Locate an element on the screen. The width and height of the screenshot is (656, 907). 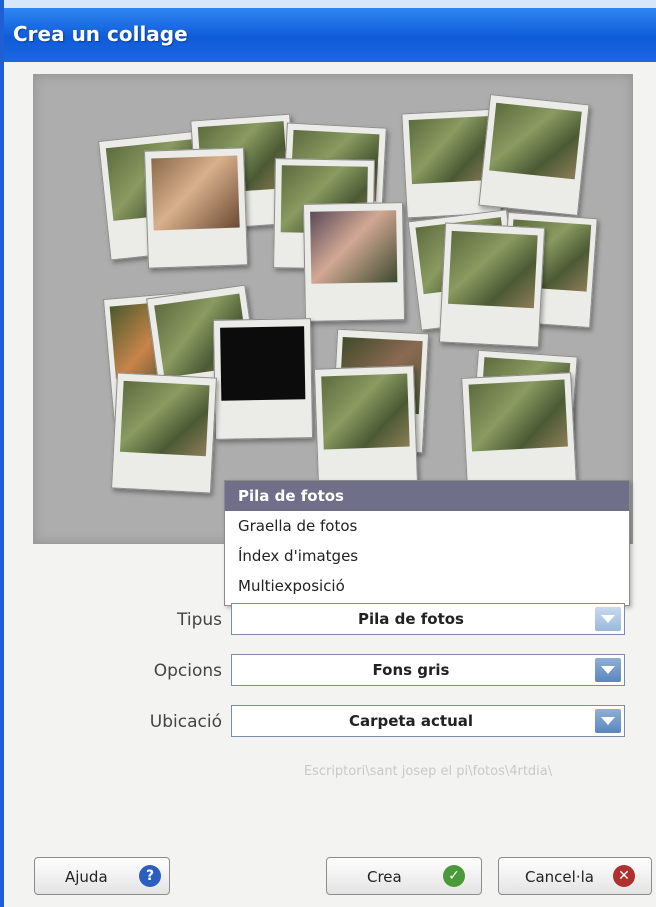
ubicacio-label: Ubicació is located at coordinates (185, 722).